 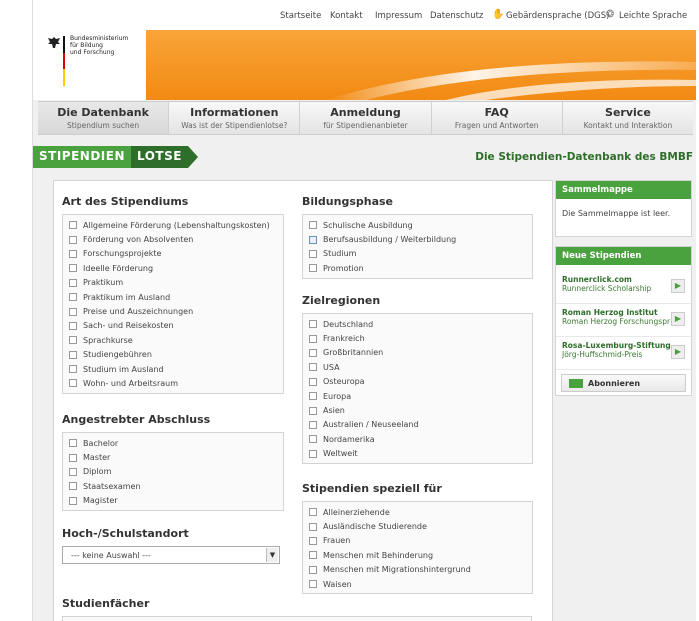 I want to click on nav-link-impressum: Impressum, so click(x=398, y=16).